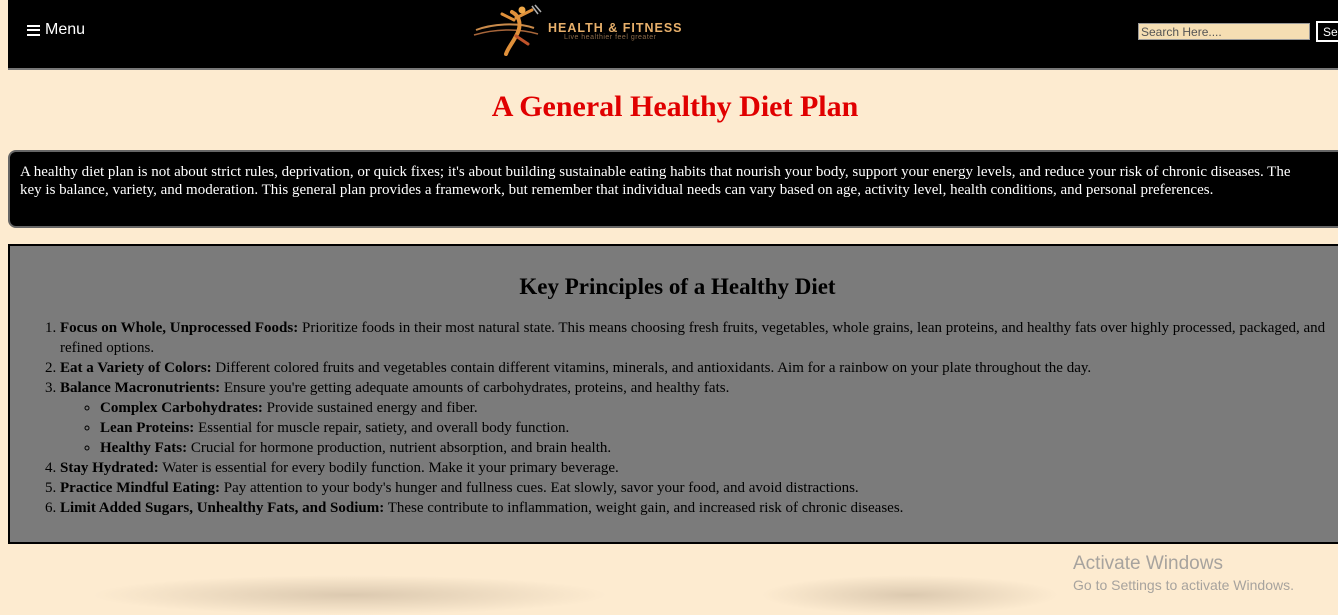 The height and width of the screenshot is (615, 1338). I want to click on section-heading: Key Principles of a Healthy Diet, so click(677, 286).